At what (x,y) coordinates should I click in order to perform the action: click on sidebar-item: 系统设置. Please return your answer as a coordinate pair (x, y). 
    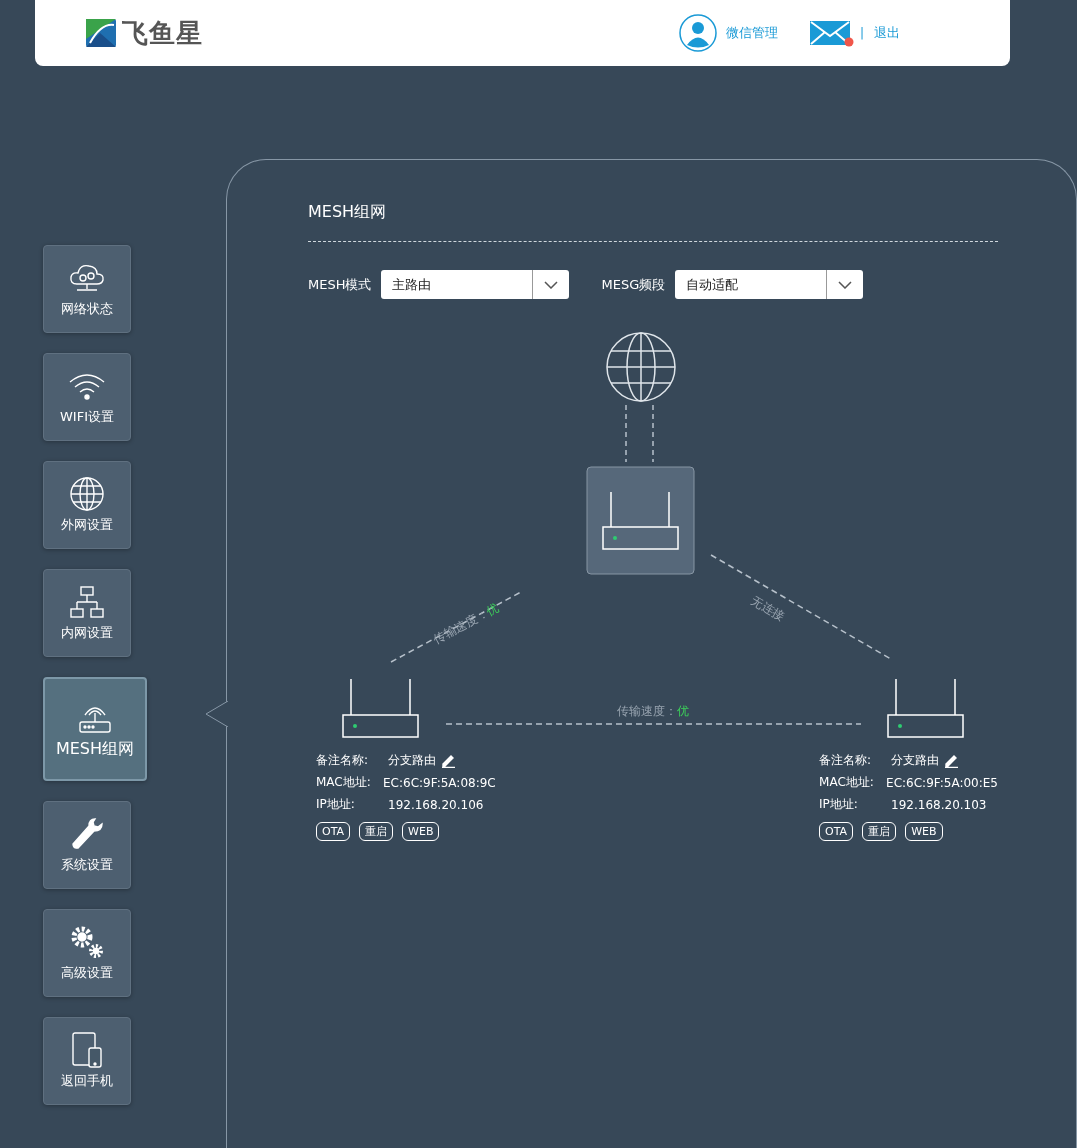
    Looking at the image, I should click on (87, 845).